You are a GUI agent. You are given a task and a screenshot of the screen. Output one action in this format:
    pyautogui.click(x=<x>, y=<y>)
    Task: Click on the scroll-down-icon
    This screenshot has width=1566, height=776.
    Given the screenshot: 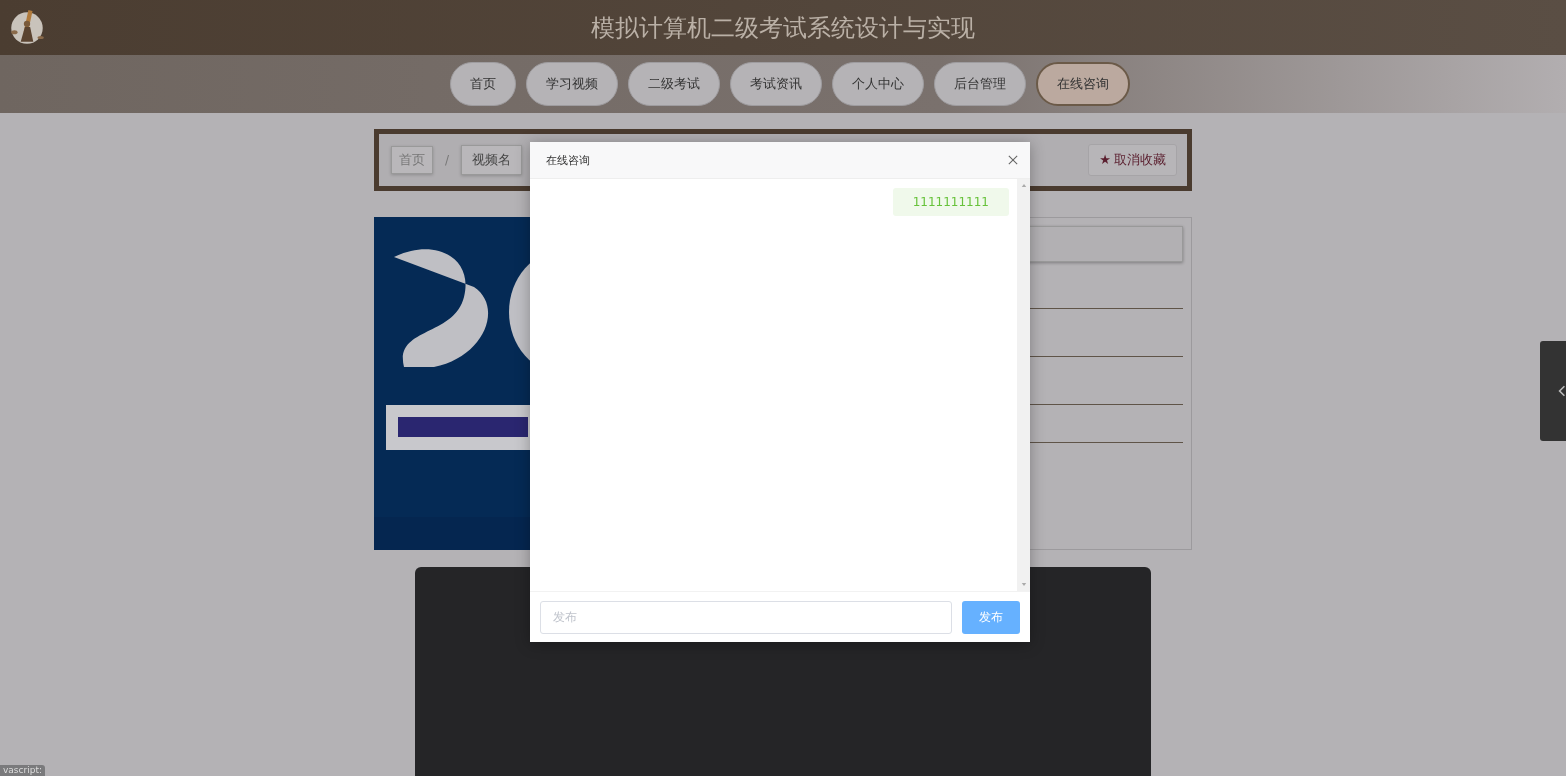 What is the action you would take?
    pyautogui.click(x=1023, y=584)
    